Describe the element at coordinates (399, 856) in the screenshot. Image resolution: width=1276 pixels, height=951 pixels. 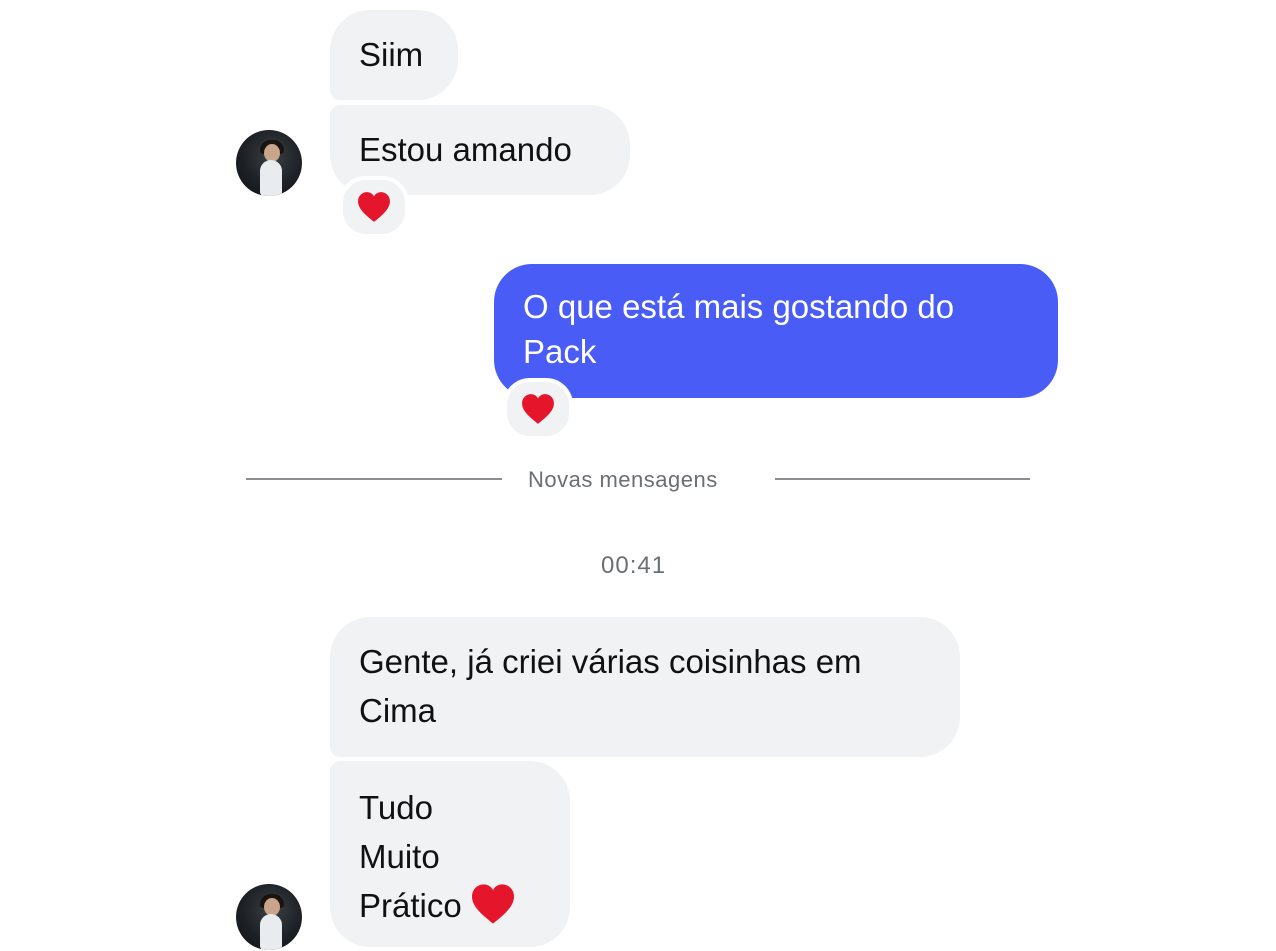
I see `message-text-line: Muito` at that location.